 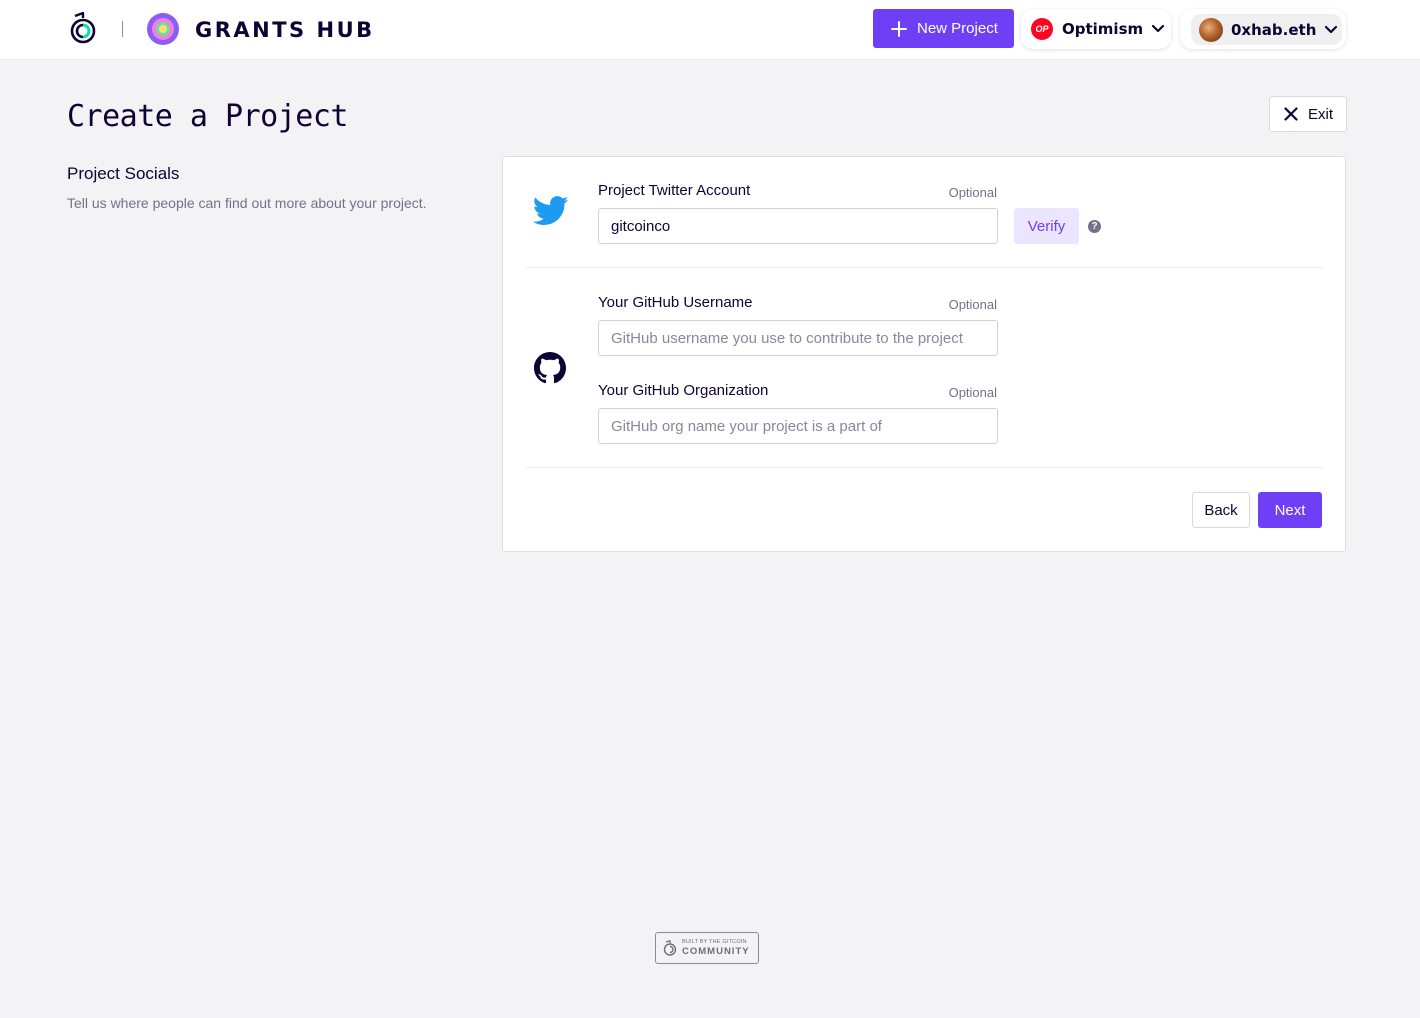 I want to click on grants-hub-logo-icon, so click(x=163, y=29).